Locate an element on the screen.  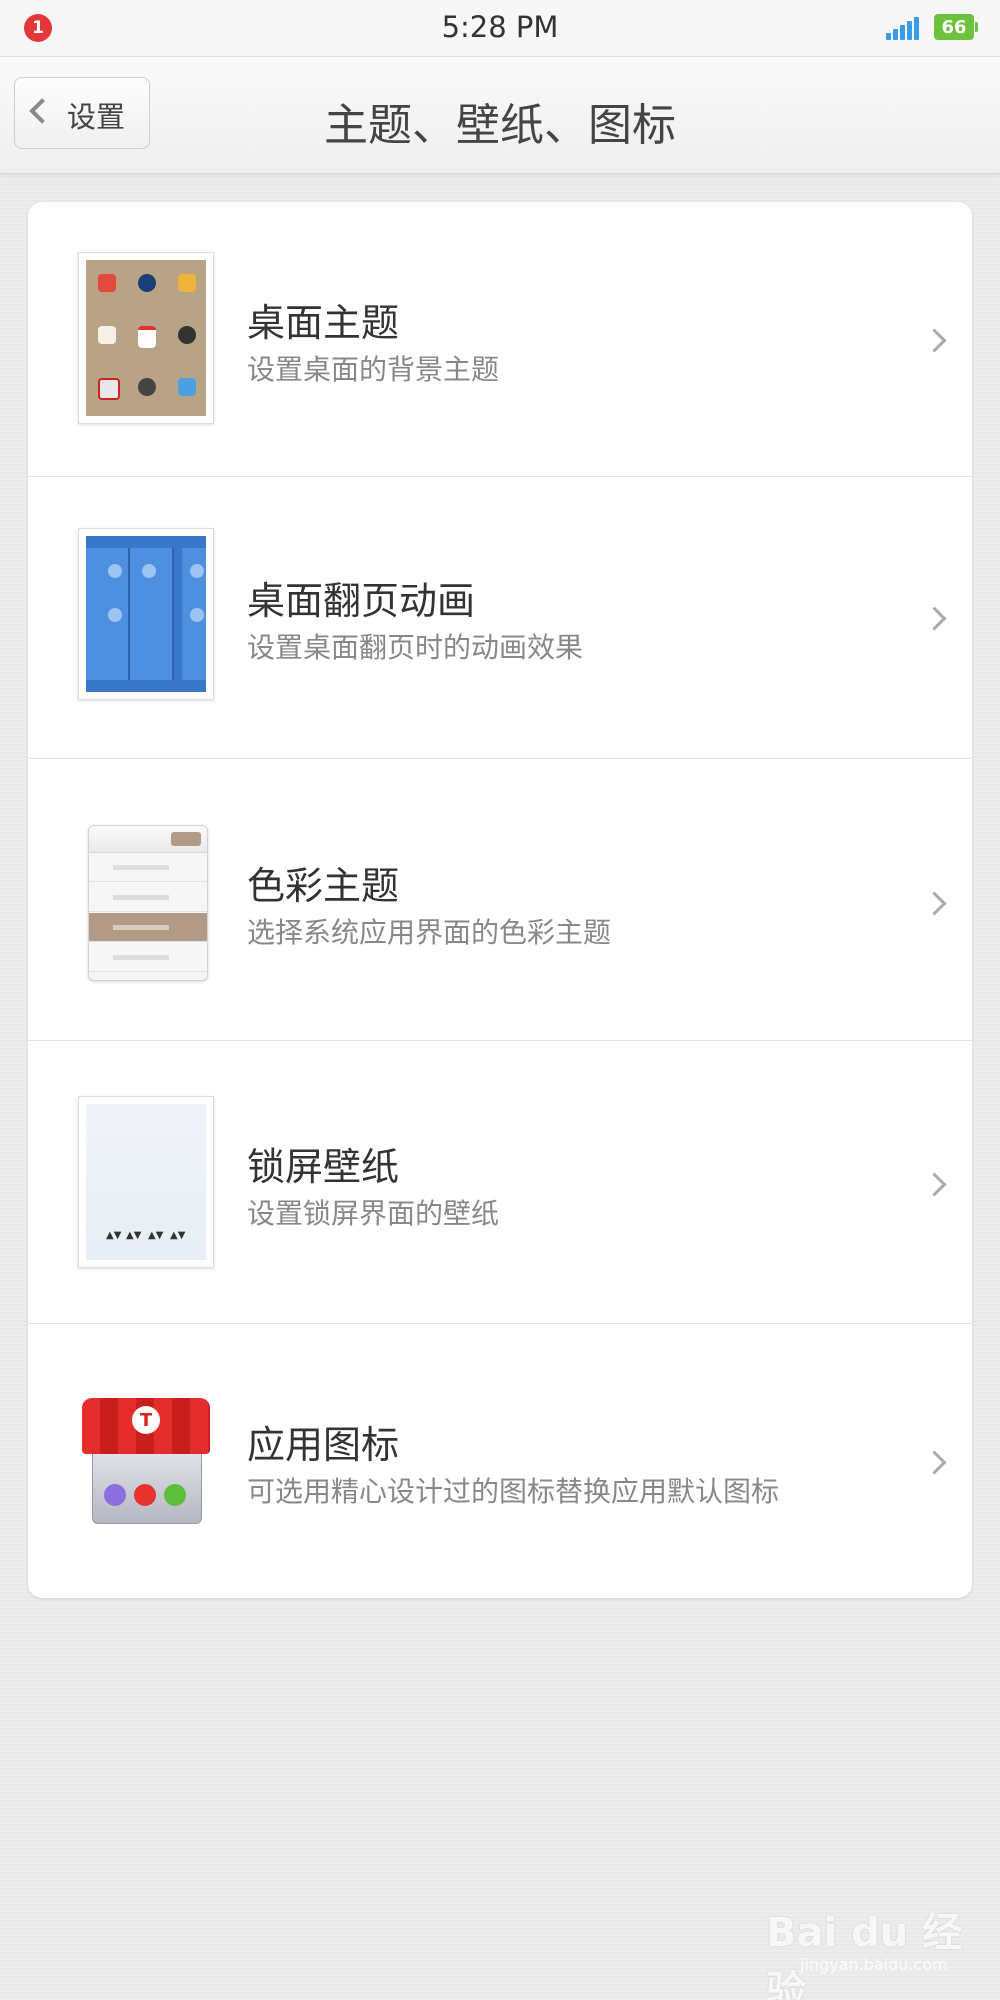
globe-icon is located at coordinates (147, 283).